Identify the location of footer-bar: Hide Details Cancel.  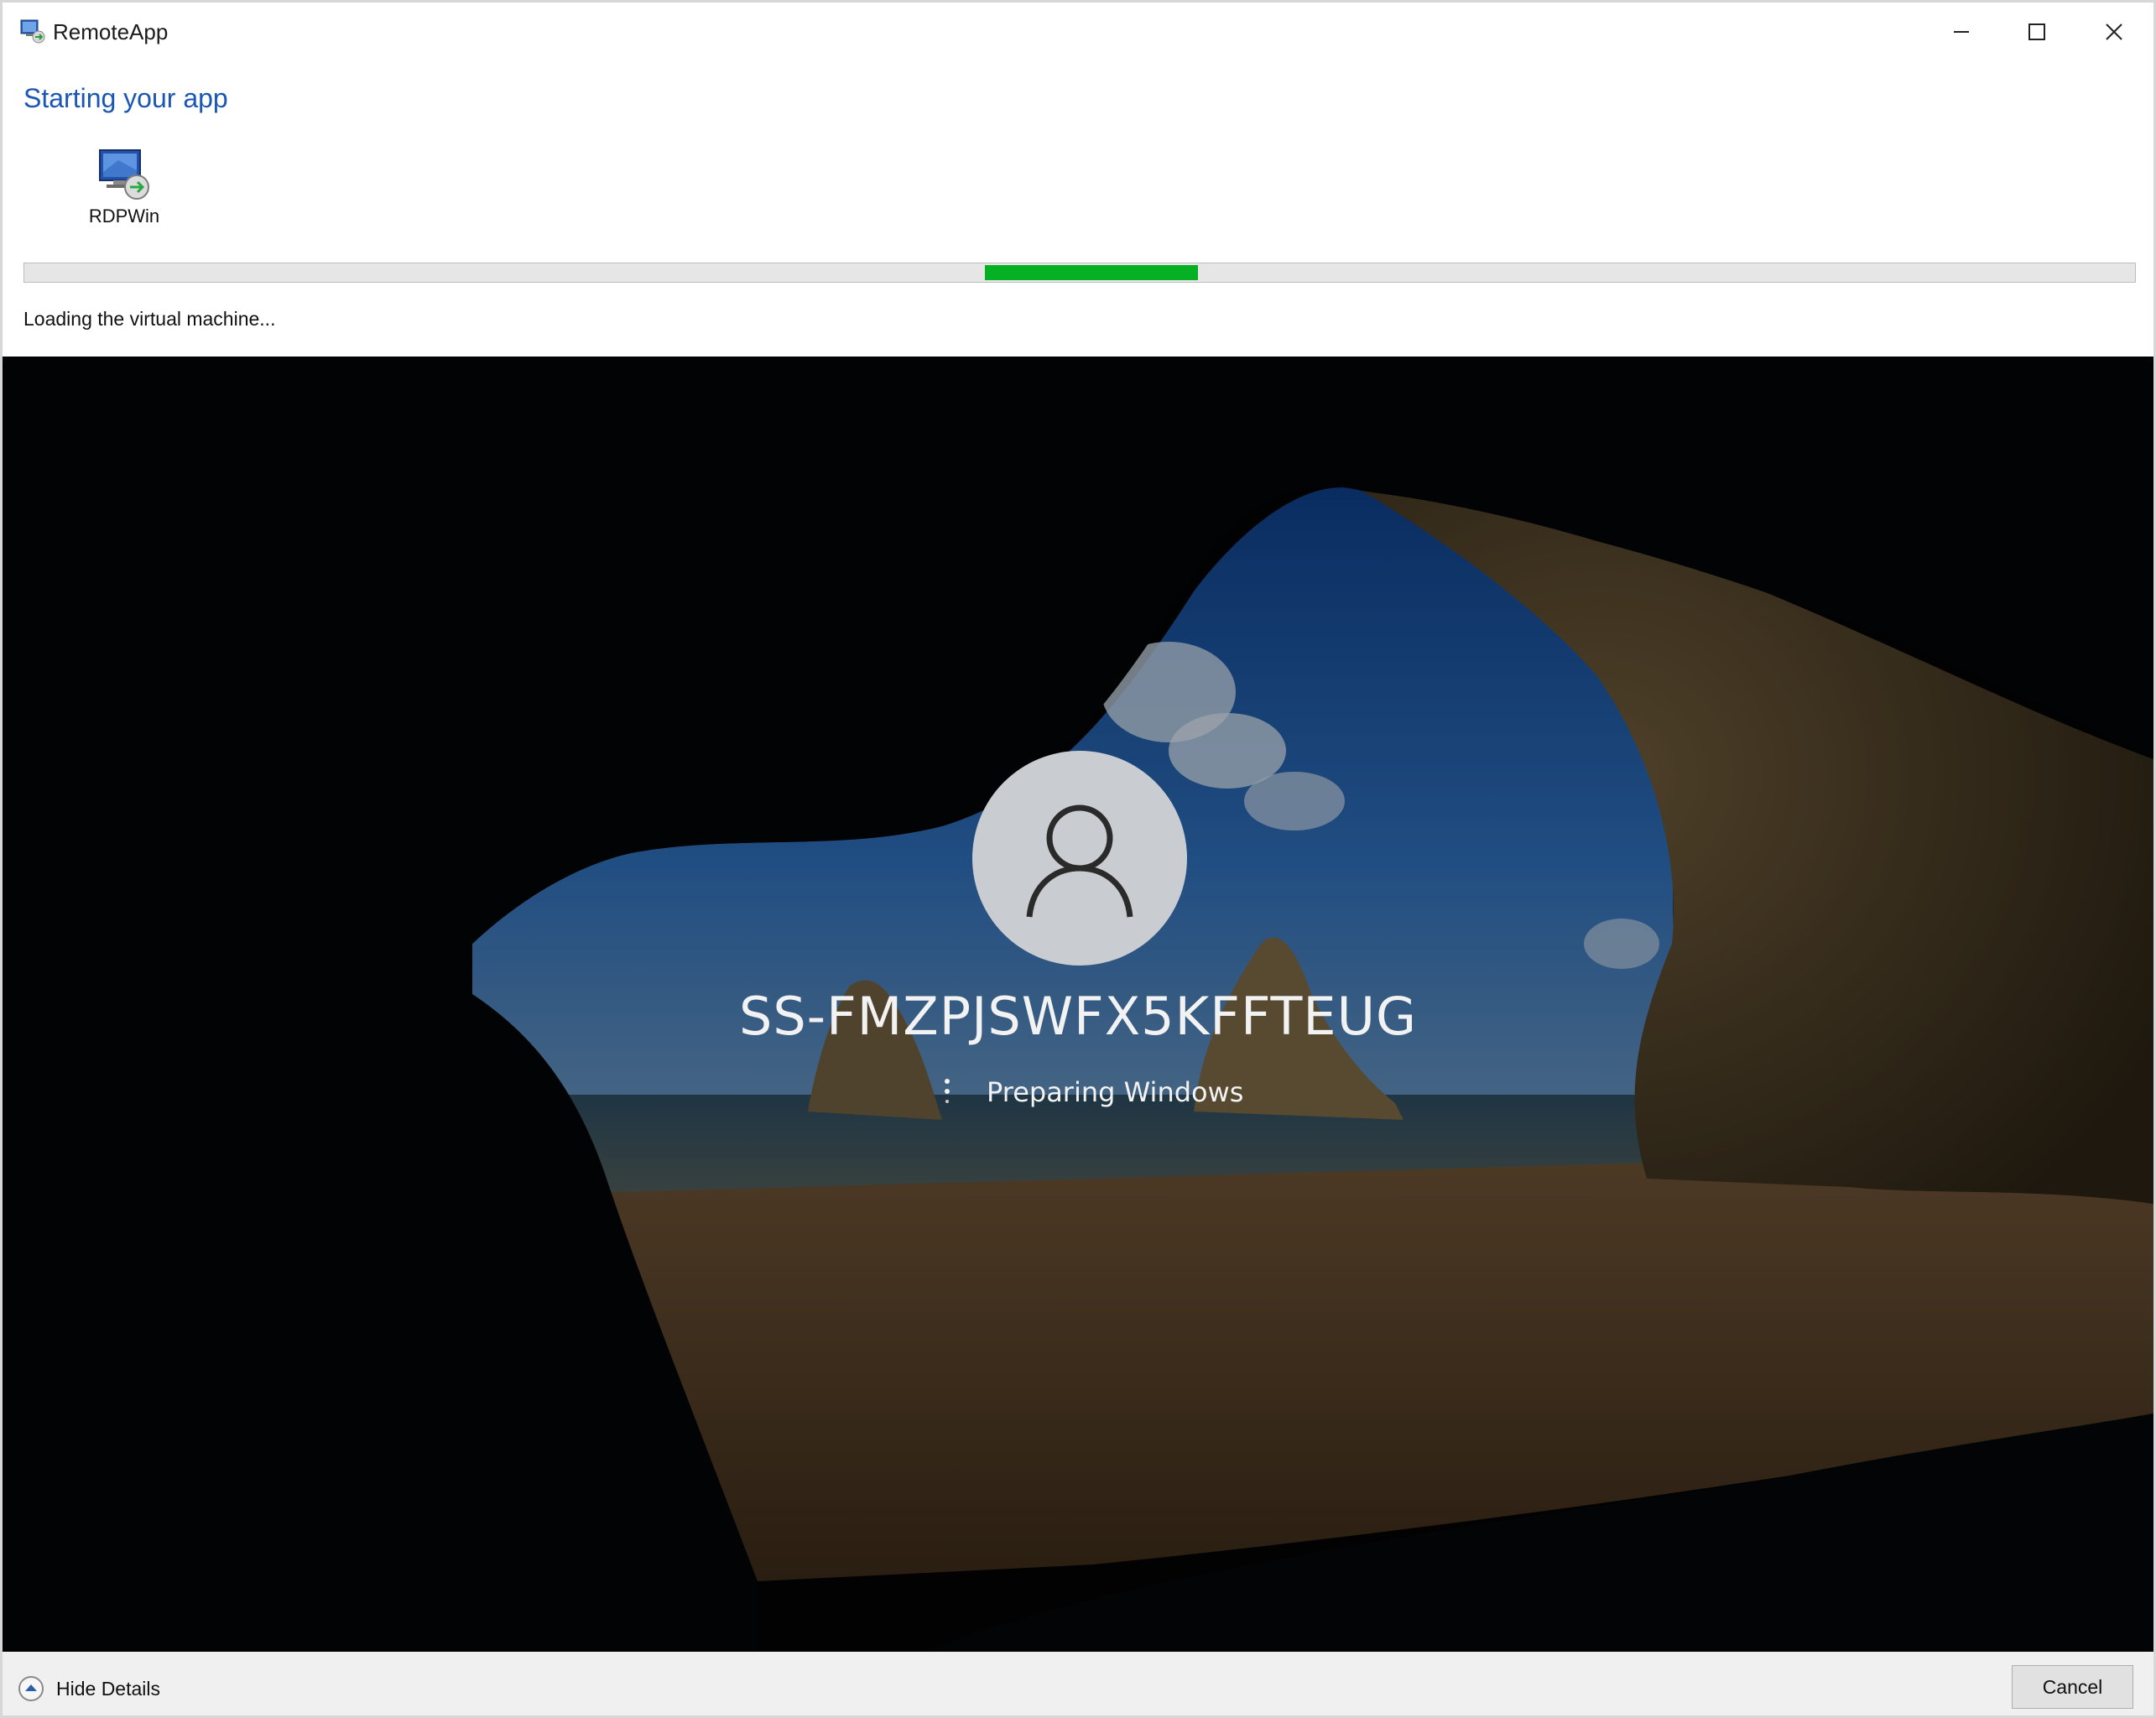
(1078, 1683).